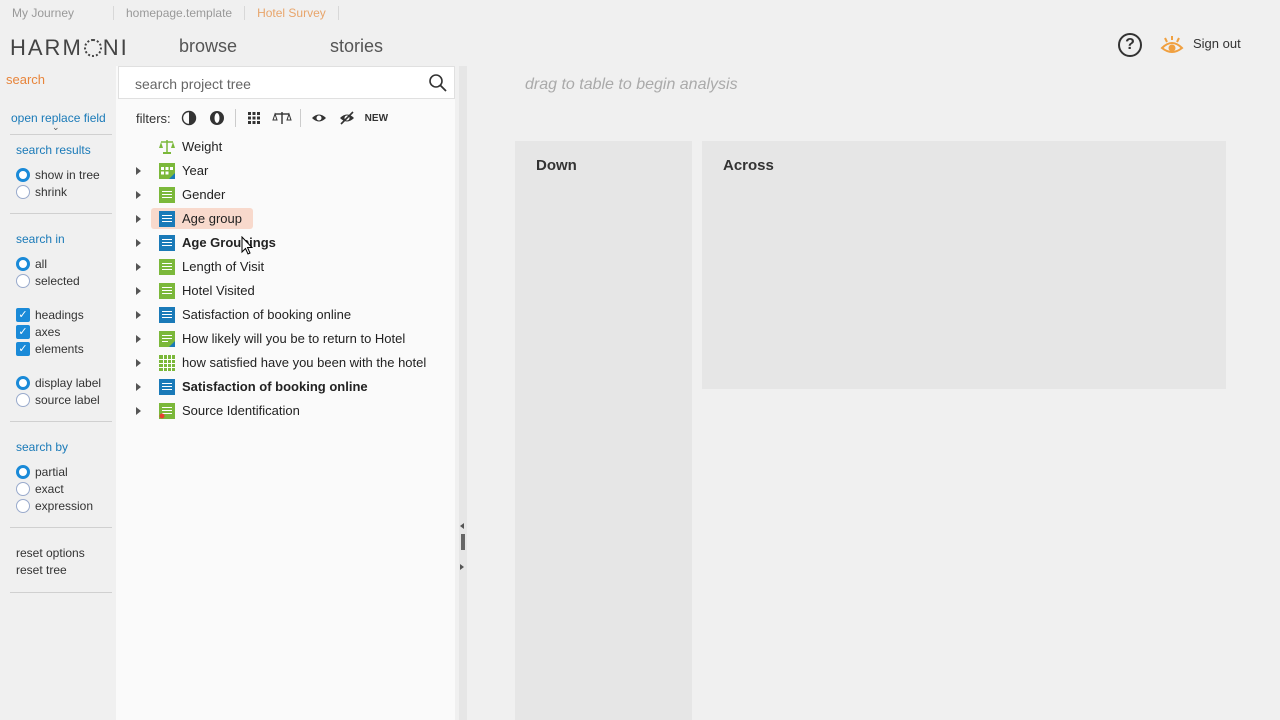 This screenshot has height=720, width=1280. What do you see at coordinates (281, 118) in the screenshot?
I see `filter-weight-icon` at bounding box center [281, 118].